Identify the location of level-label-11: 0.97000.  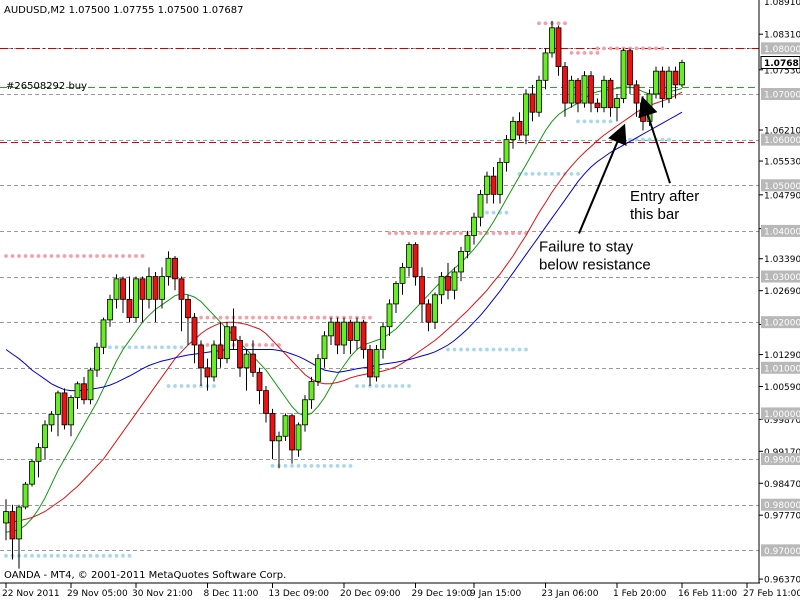
(782, 552).